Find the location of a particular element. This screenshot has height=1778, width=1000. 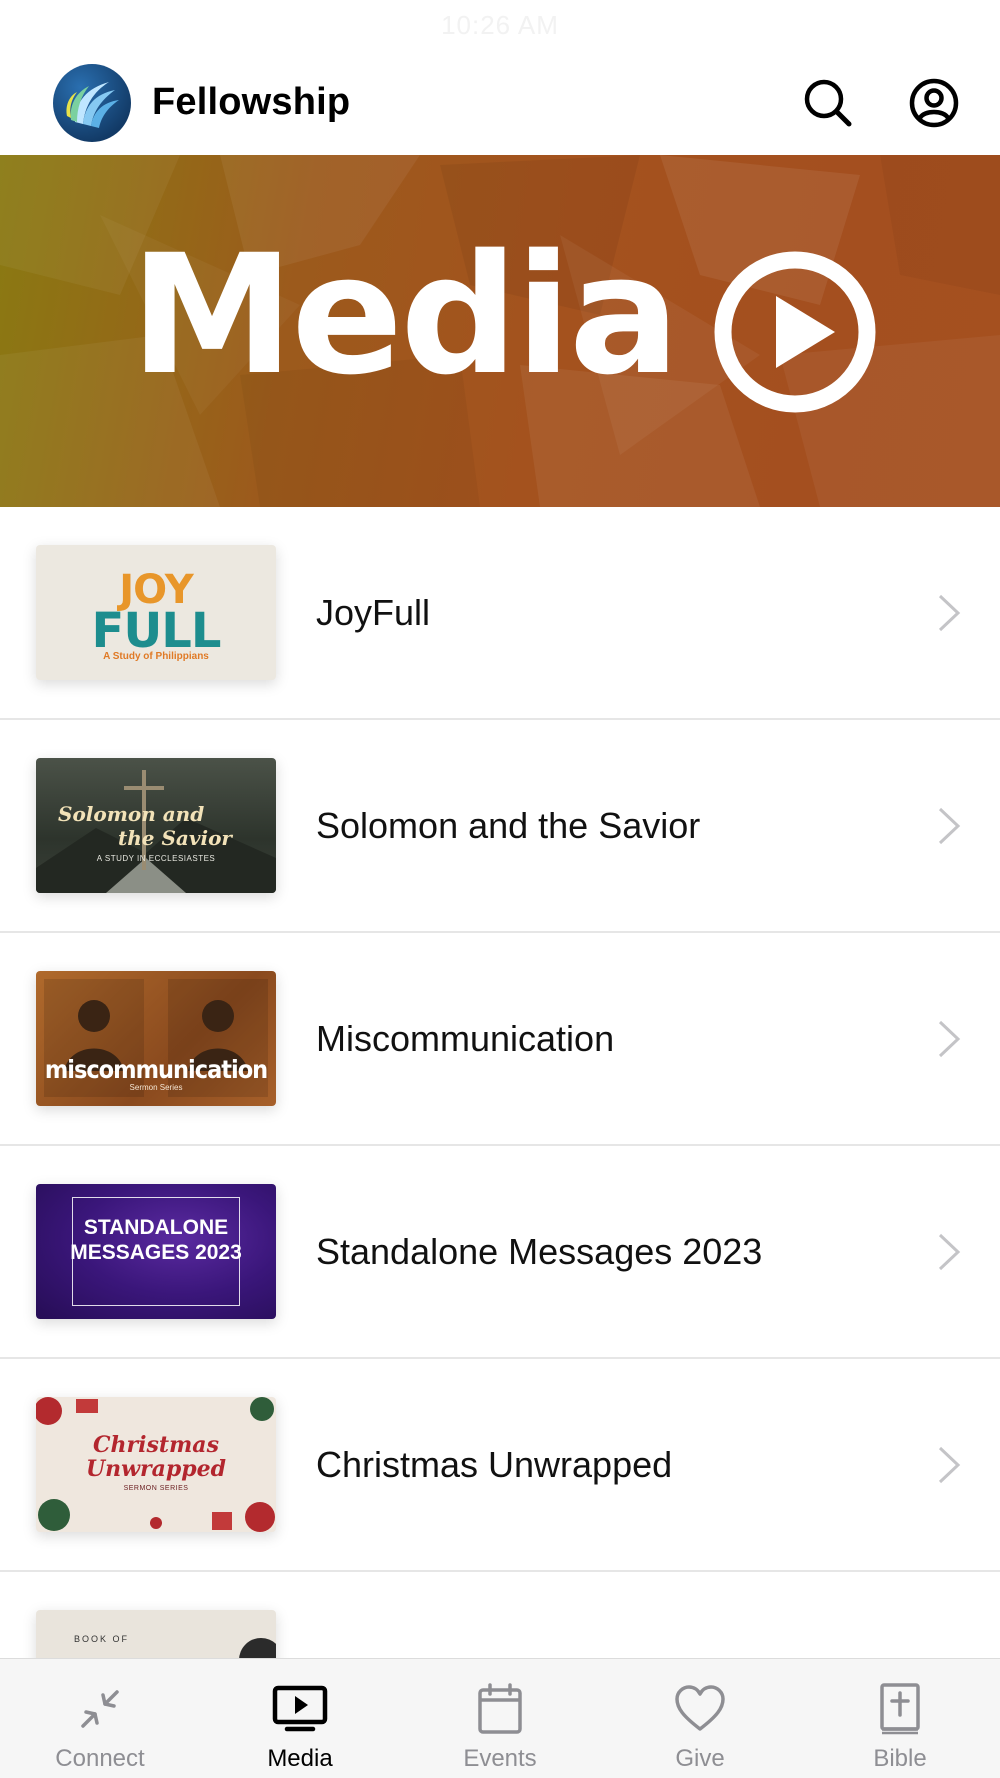

profile-button is located at coordinates (934, 103).